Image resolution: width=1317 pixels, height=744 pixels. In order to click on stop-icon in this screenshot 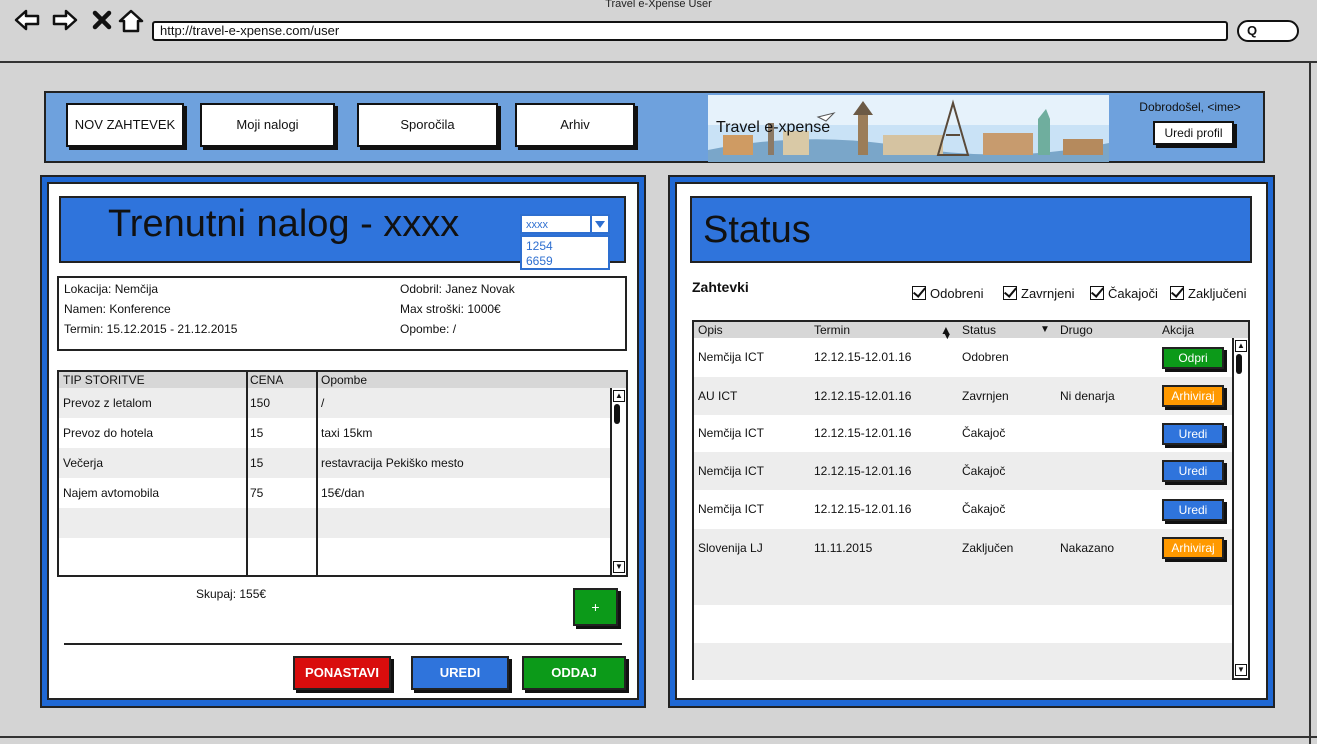, I will do `click(102, 22)`.